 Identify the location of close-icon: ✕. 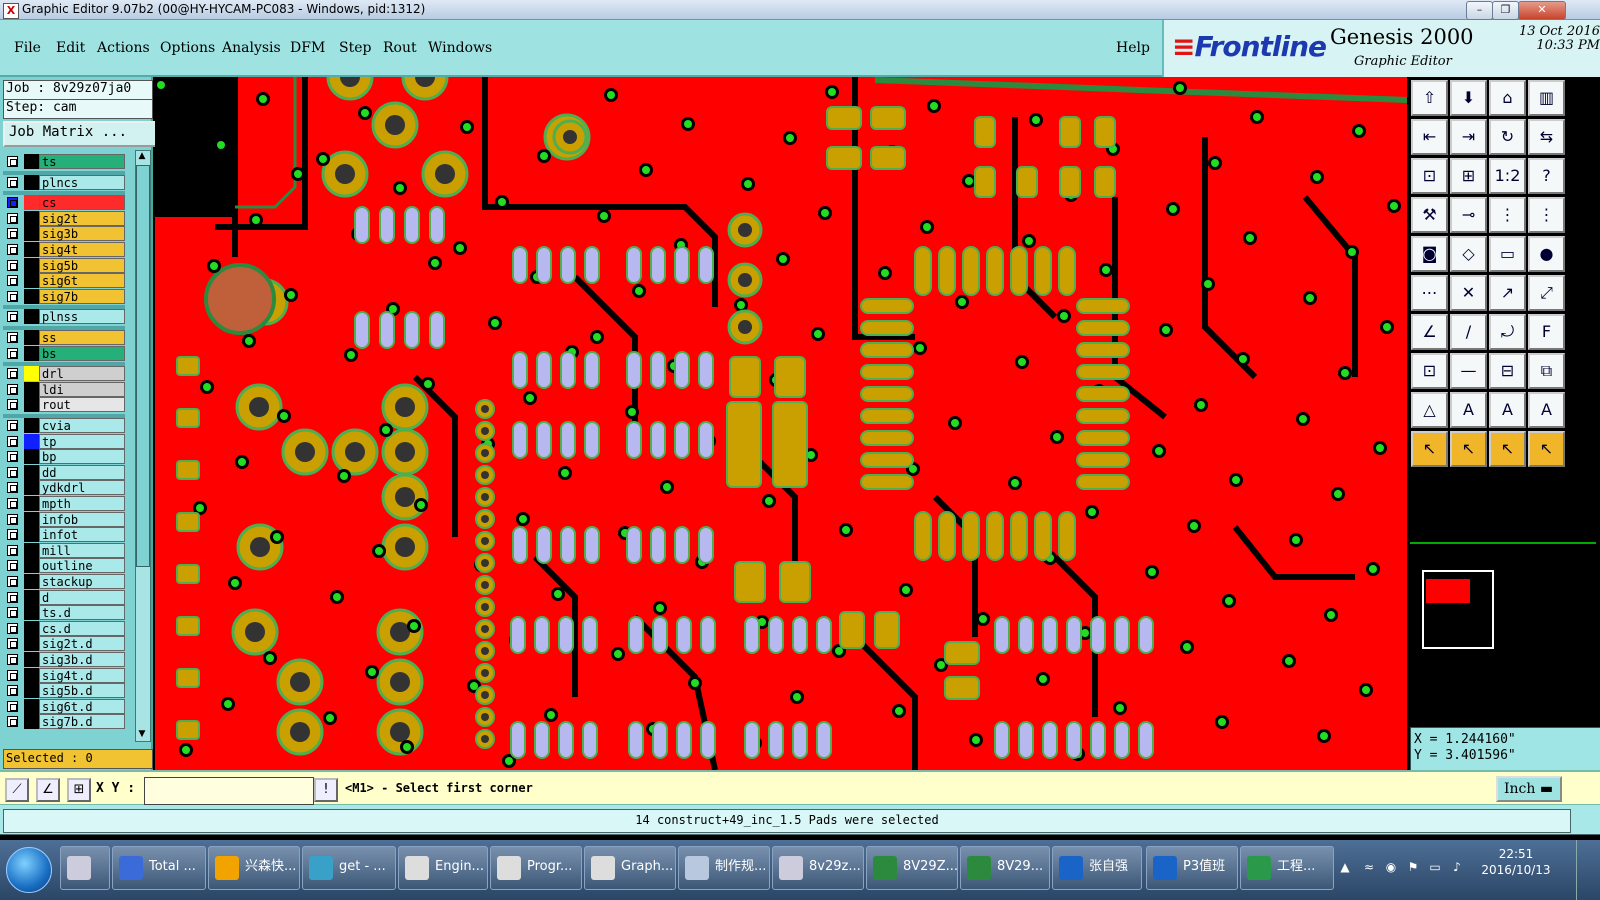
(1542, 10).